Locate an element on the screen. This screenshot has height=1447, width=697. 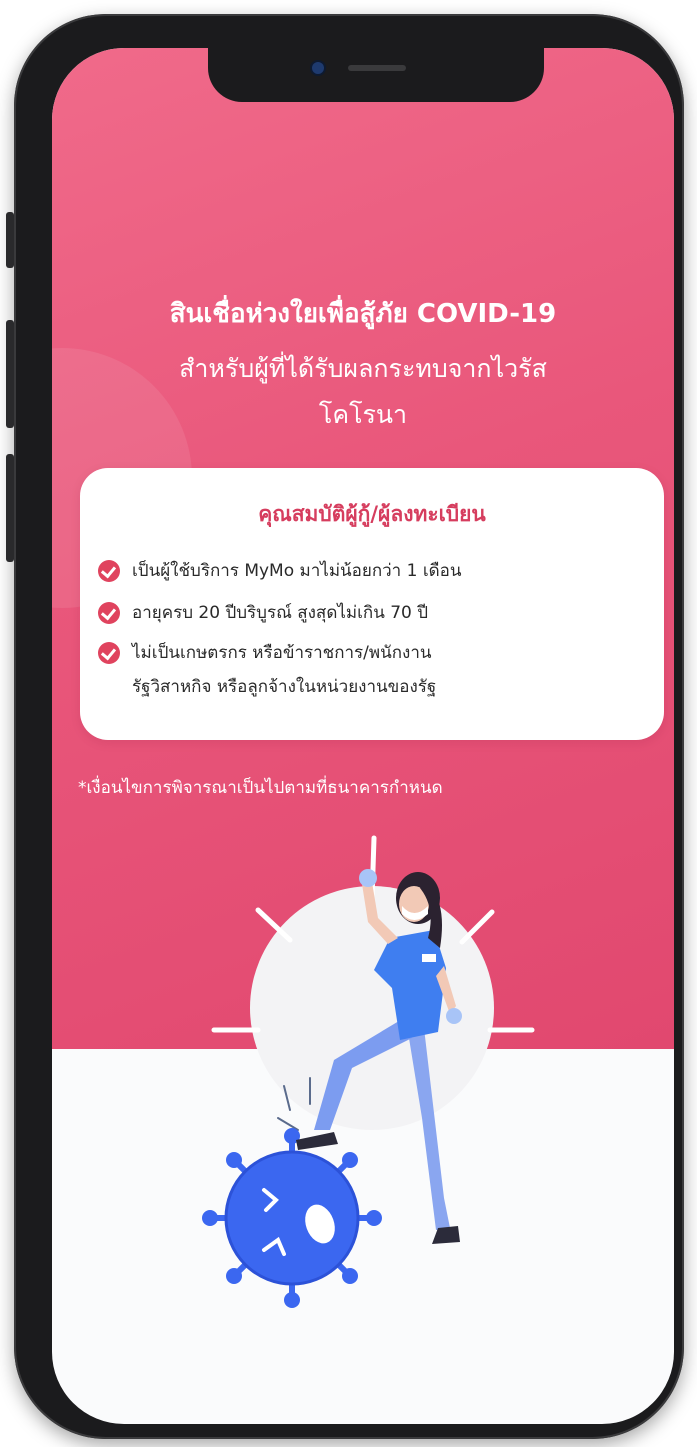
page-subtitle: สำหรับผู้ที่ได้รับผลกระทบจากไวรัส โคโรนา is located at coordinates (363, 392).